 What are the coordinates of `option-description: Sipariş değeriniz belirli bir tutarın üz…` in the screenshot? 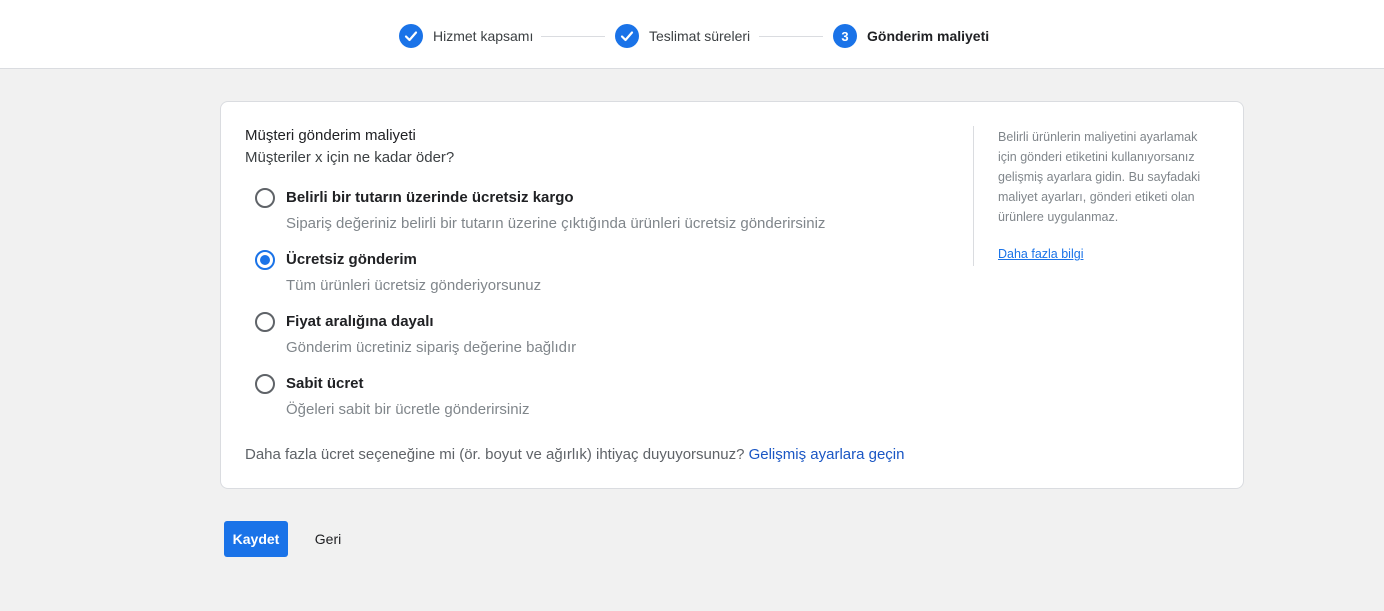 It's located at (556, 223).